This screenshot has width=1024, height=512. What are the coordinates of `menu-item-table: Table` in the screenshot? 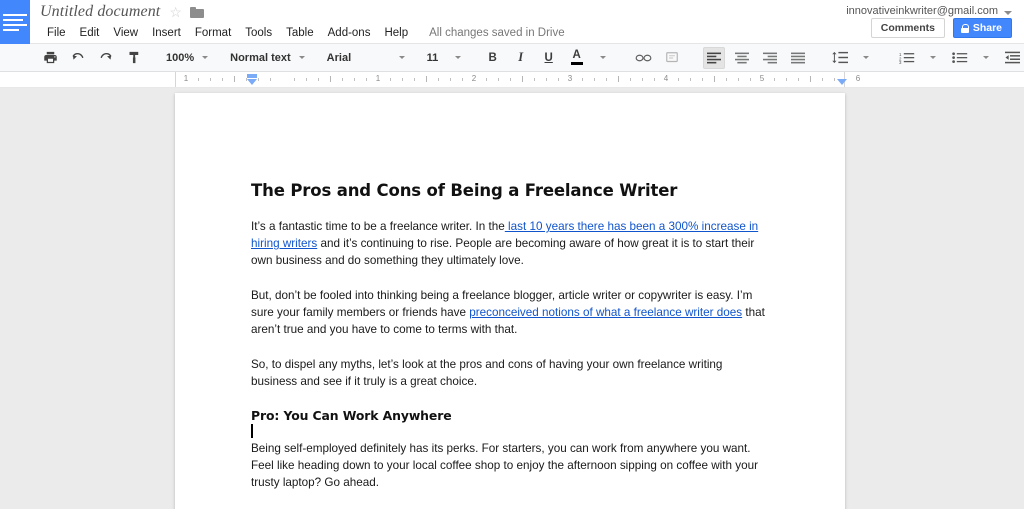 It's located at (300, 33).